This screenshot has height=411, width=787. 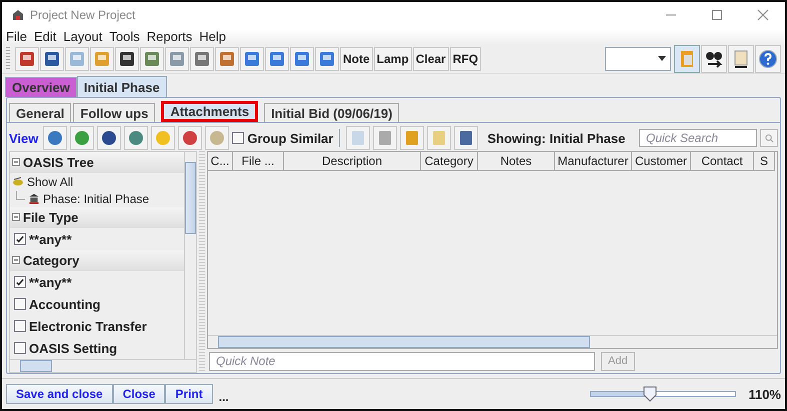 What do you see at coordinates (16, 36) in the screenshot?
I see `menu-item: File` at bounding box center [16, 36].